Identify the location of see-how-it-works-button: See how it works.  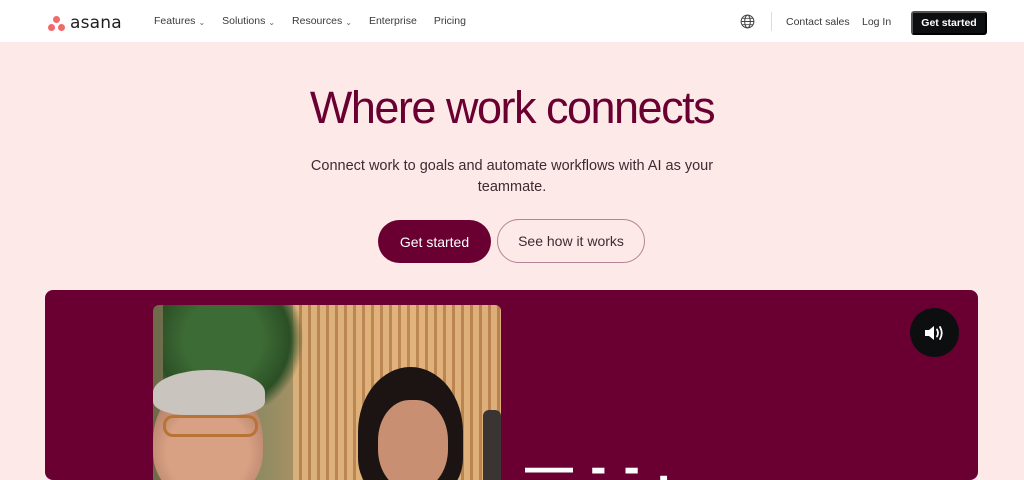
(571, 241).